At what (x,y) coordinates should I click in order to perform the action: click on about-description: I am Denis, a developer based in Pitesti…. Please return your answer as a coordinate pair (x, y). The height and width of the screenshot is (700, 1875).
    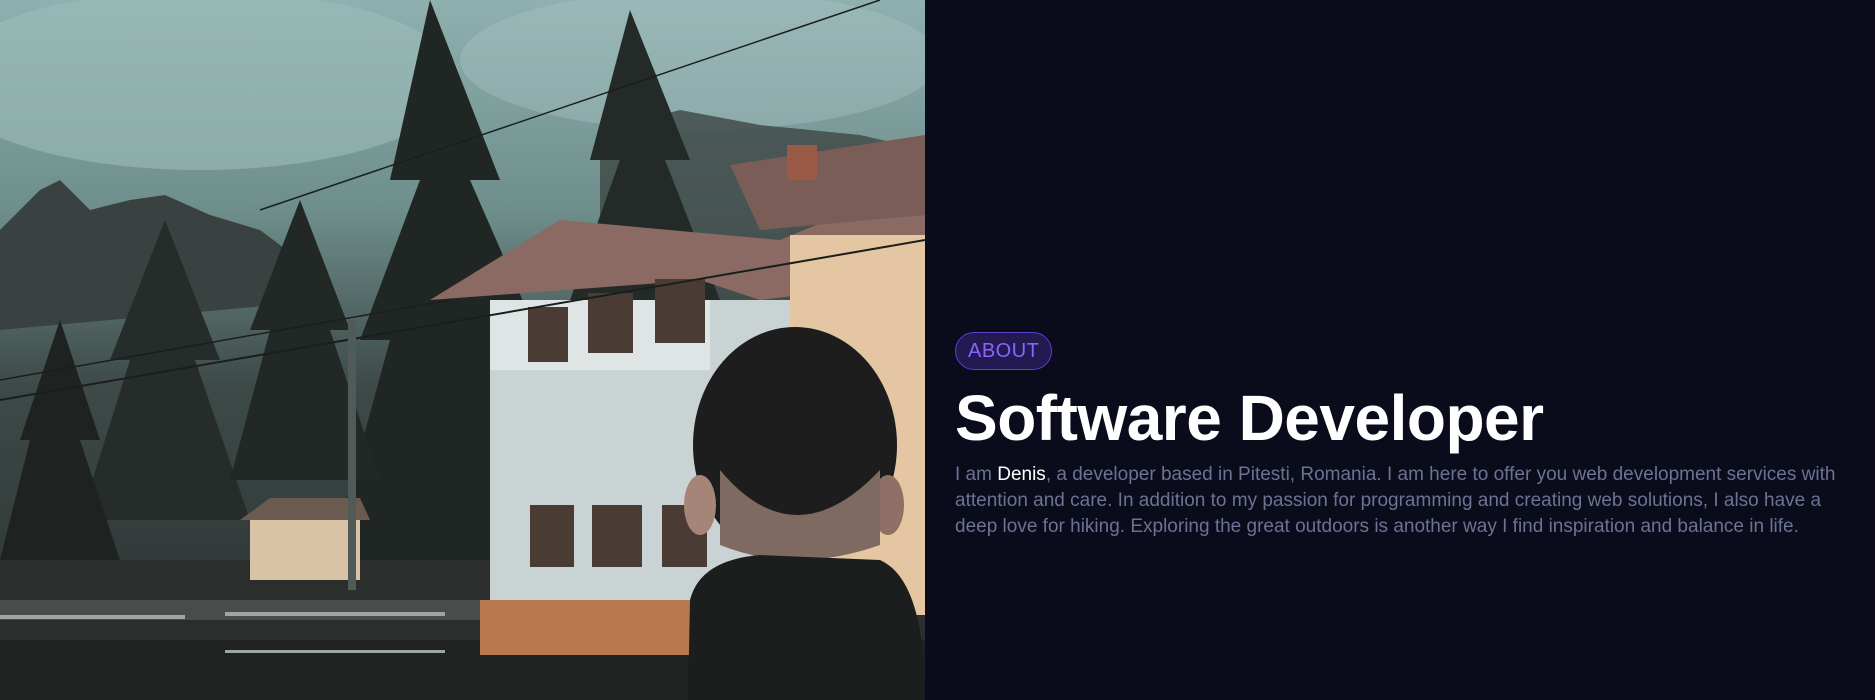
    Looking at the image, I should click on (1410, 501).